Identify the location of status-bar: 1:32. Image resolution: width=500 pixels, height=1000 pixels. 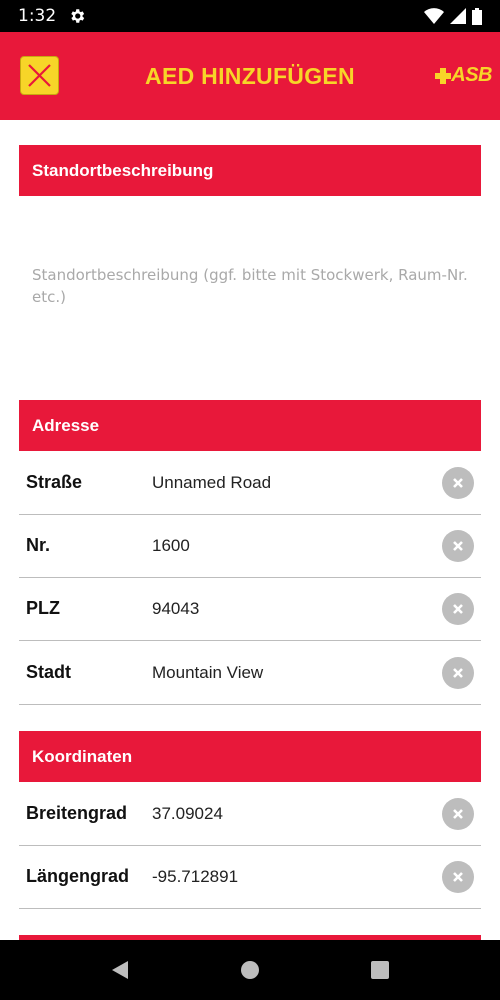
(250, 16).